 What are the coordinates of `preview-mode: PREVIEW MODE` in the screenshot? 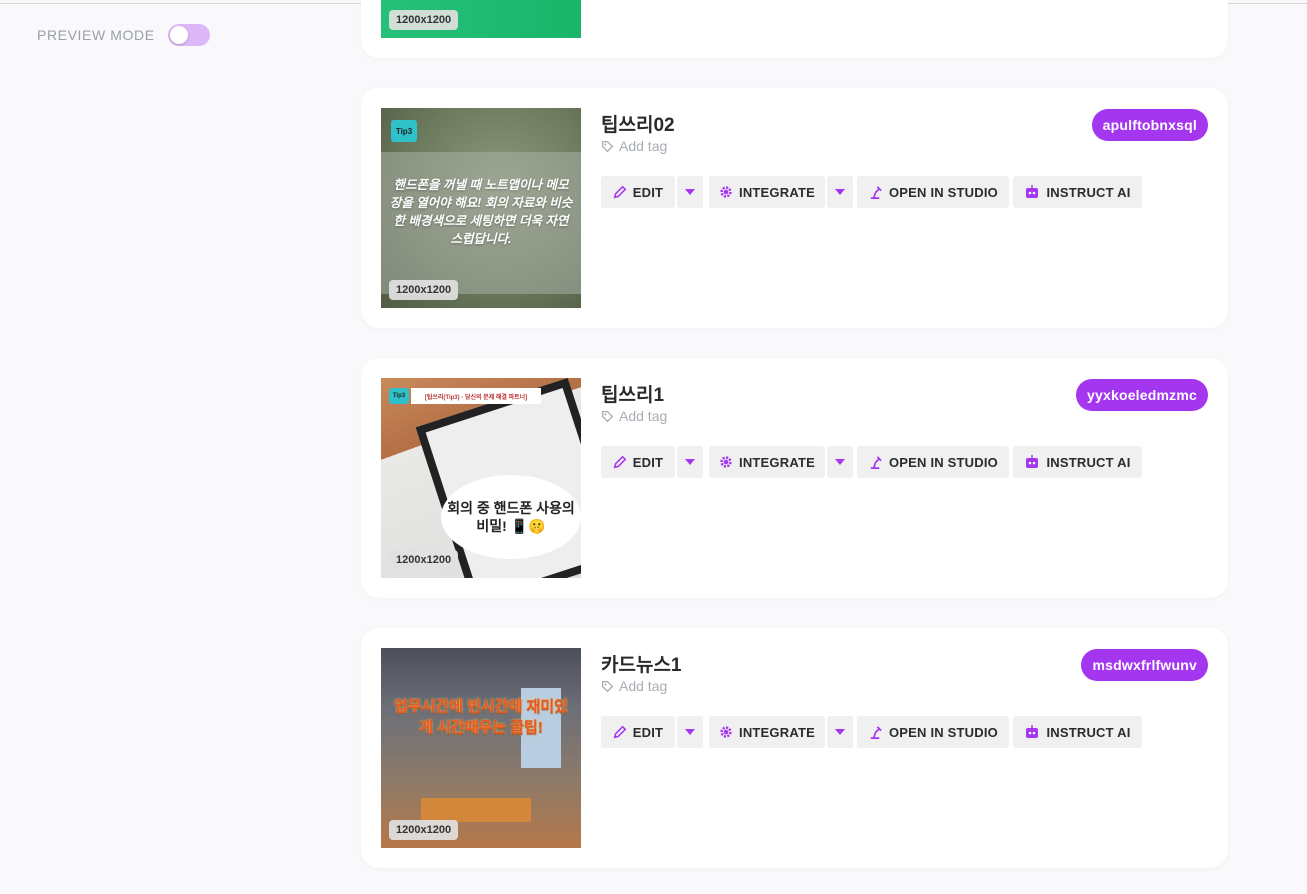 It's located at (123, 35).